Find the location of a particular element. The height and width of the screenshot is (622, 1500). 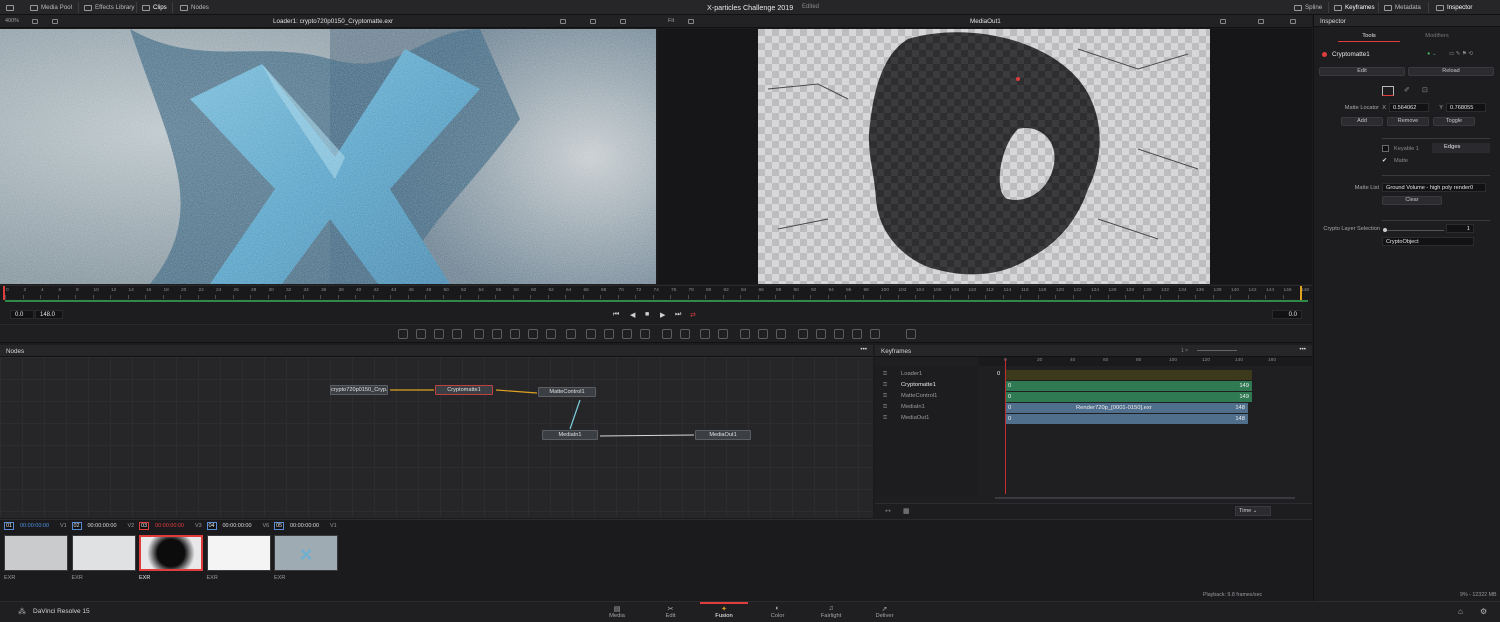

global-end-field: 148.0 is located at coordinates (49, 314).